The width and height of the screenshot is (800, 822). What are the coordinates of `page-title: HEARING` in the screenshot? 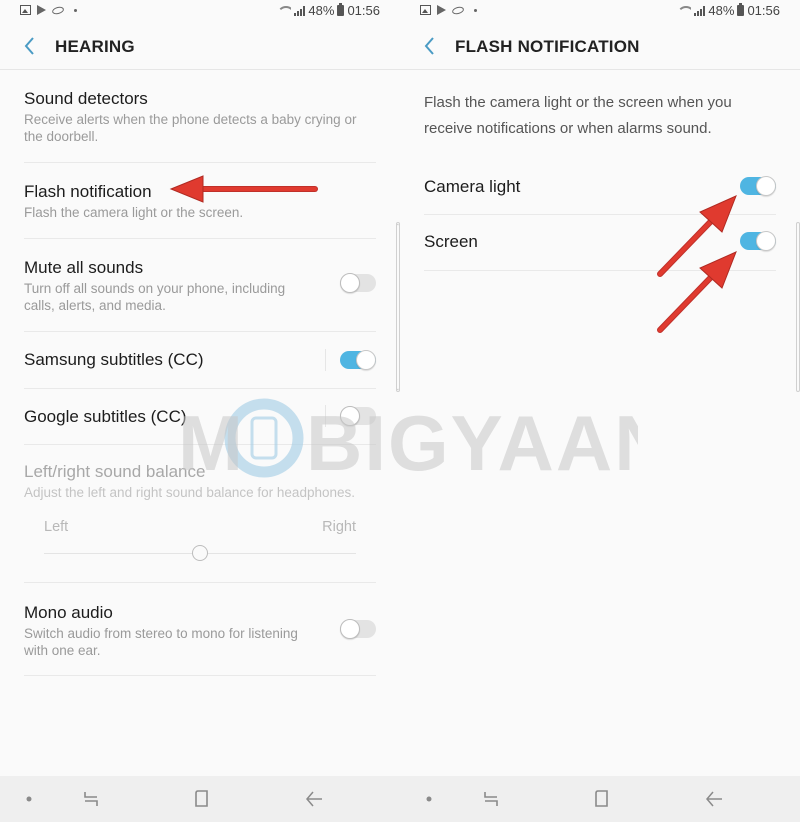 It's located at (95, 46).